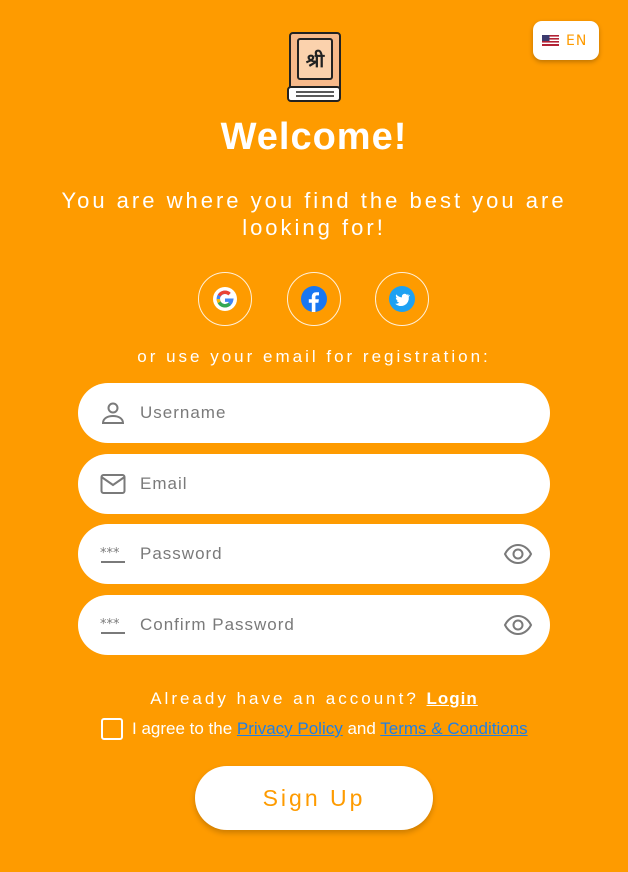 This screenshot has width=628, height=872. What do you see at coordinates (550, 40) in the screenshot?
I see `us-flag-icon` at bounding box center [550, 40].